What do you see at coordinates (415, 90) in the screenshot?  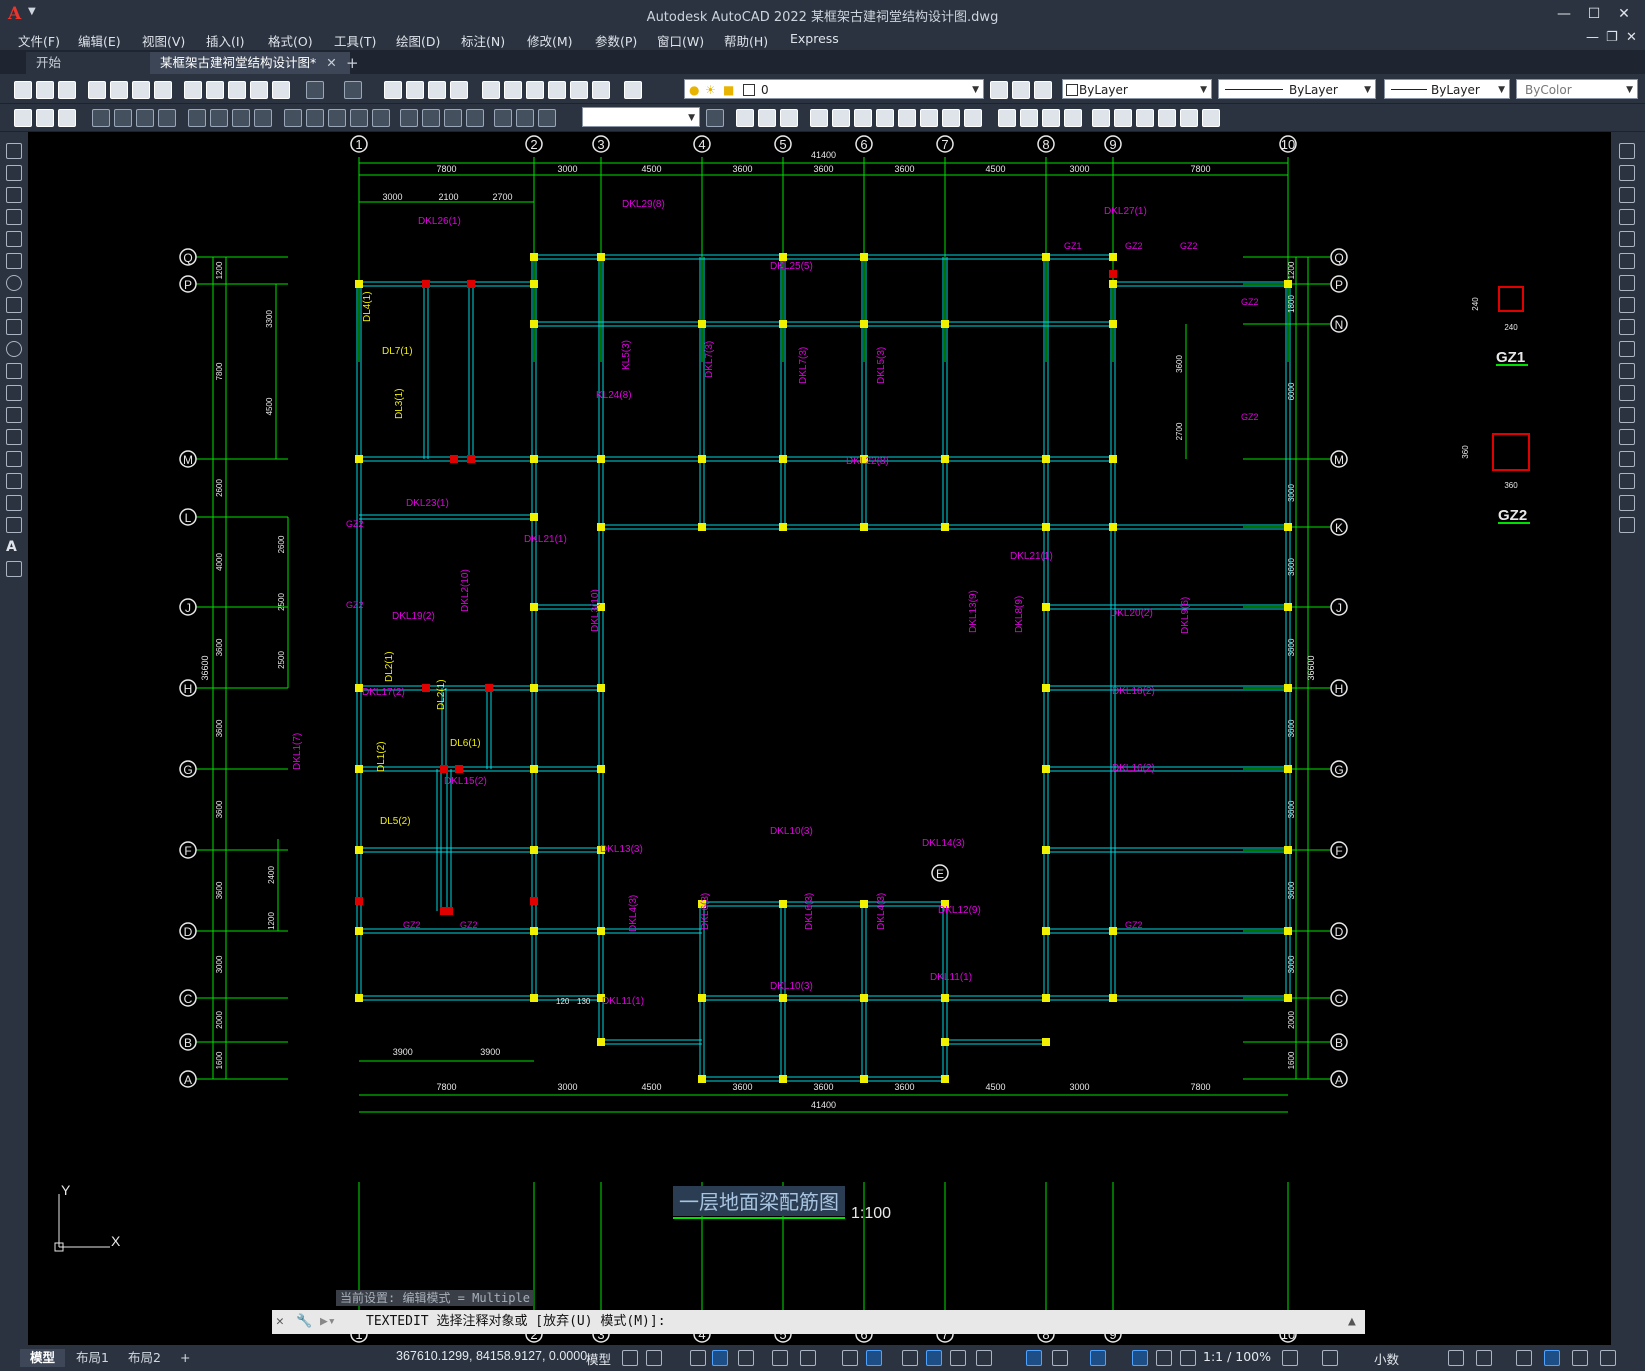 I see `zoom-realtime-icon` at bounding box center [415, 90].